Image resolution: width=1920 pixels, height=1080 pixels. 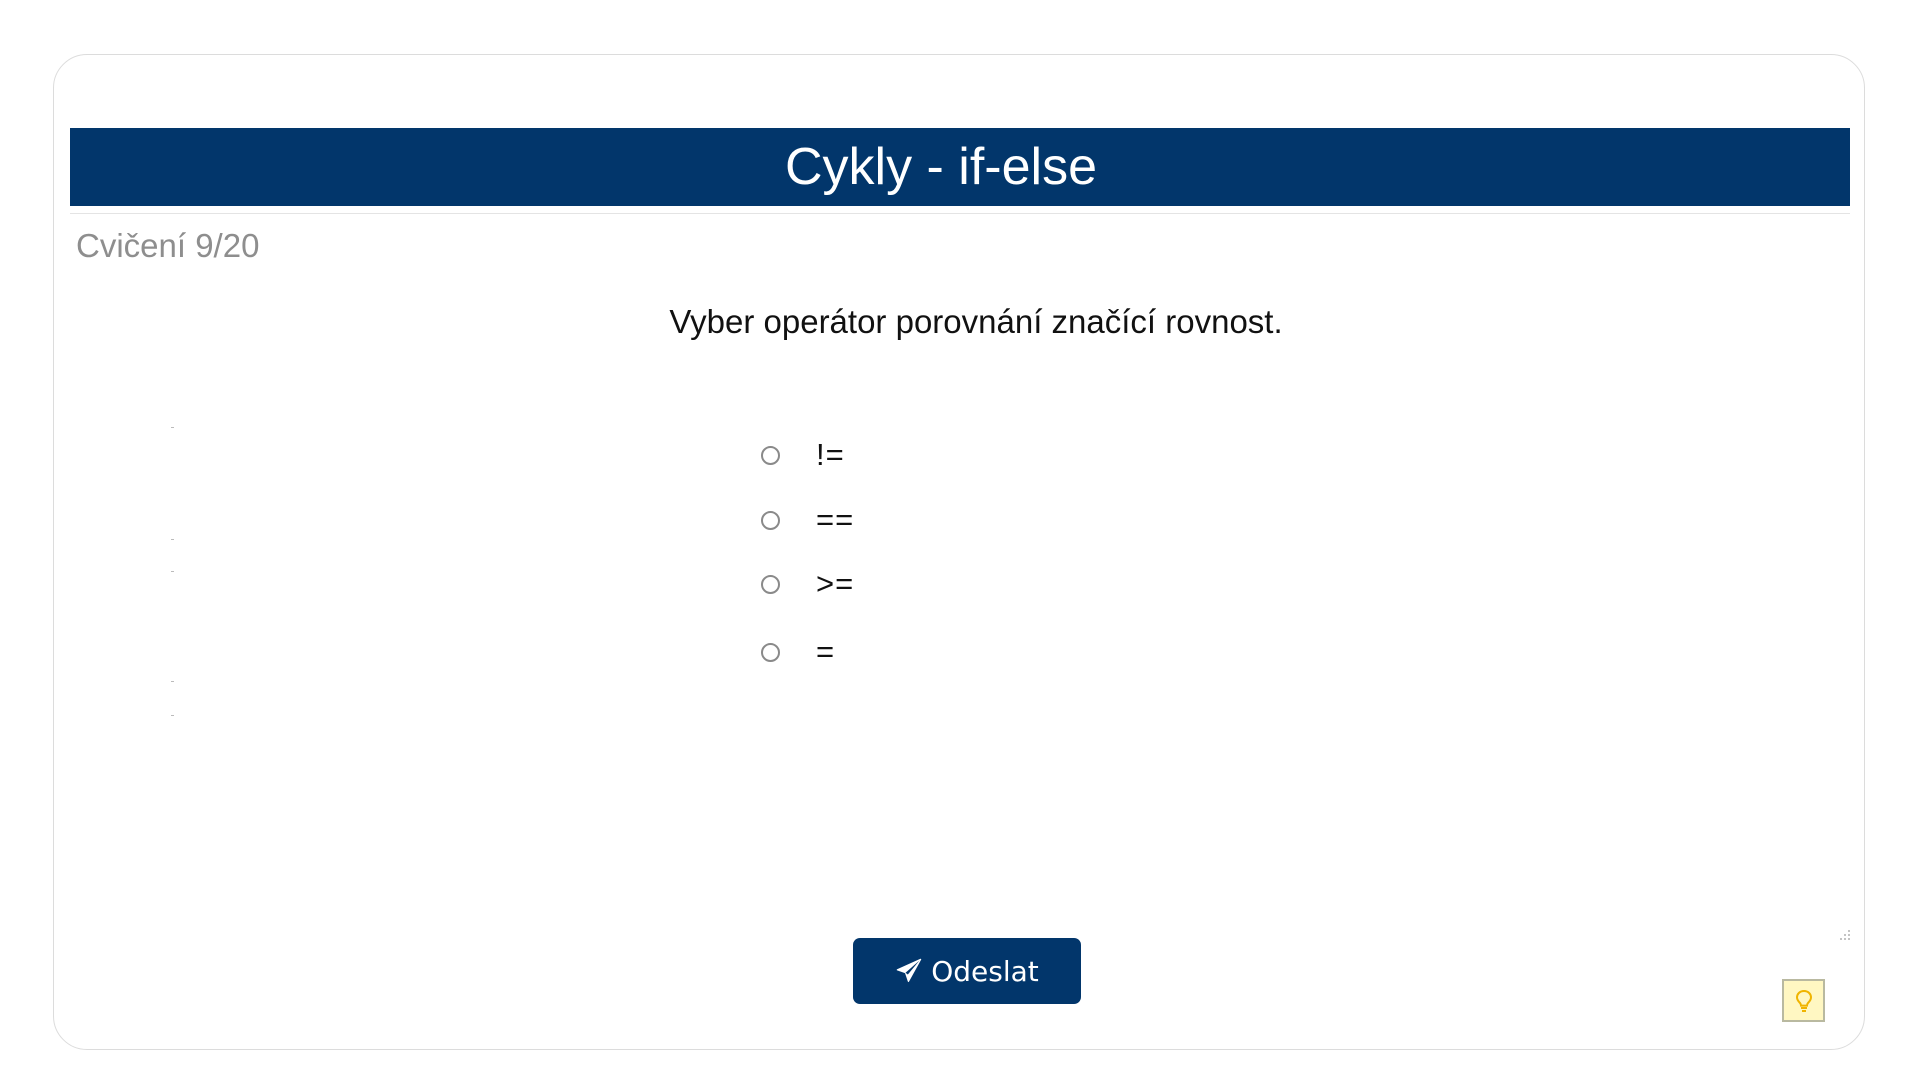 What do you see at coordinates (856, 520) in the screenshot?
I see `answer-option: ==` at bounding box center [856, 520].